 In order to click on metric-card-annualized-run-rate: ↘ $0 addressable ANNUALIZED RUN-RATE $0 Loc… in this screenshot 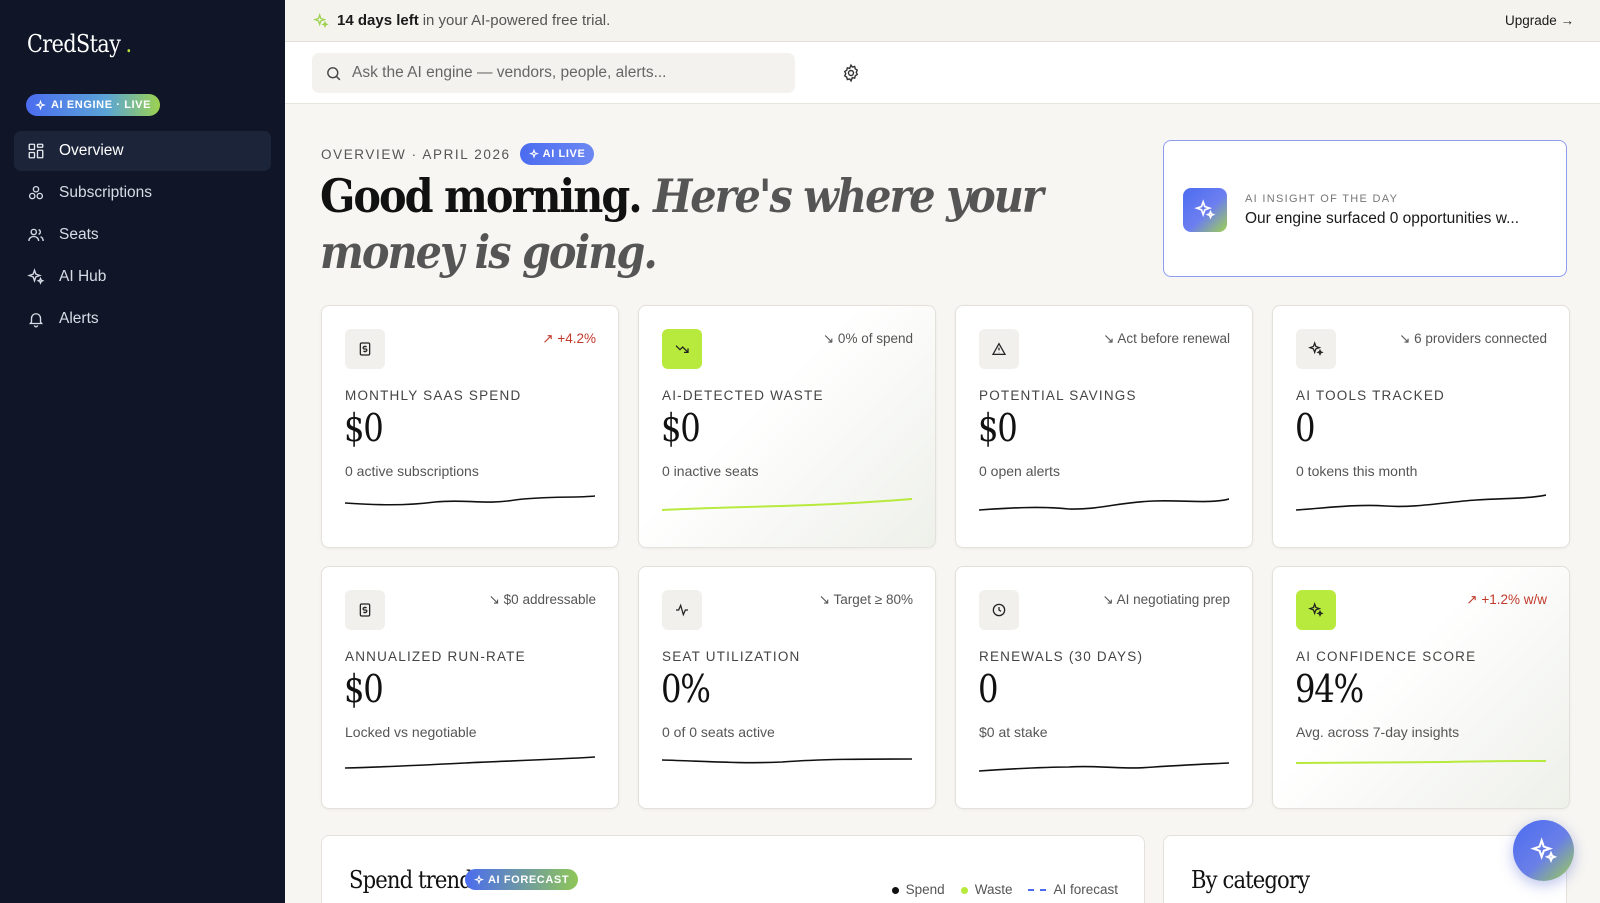, I will do `click(470, 687)`.